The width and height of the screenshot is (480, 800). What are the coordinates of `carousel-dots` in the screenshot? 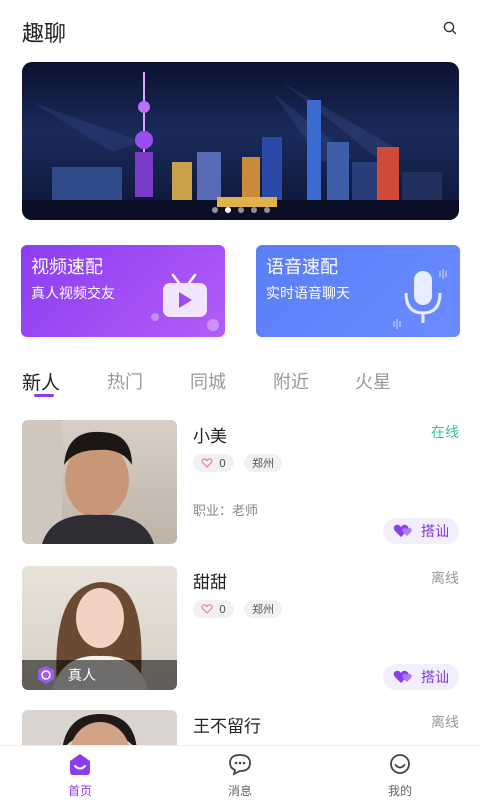 It's located at (240, 210).